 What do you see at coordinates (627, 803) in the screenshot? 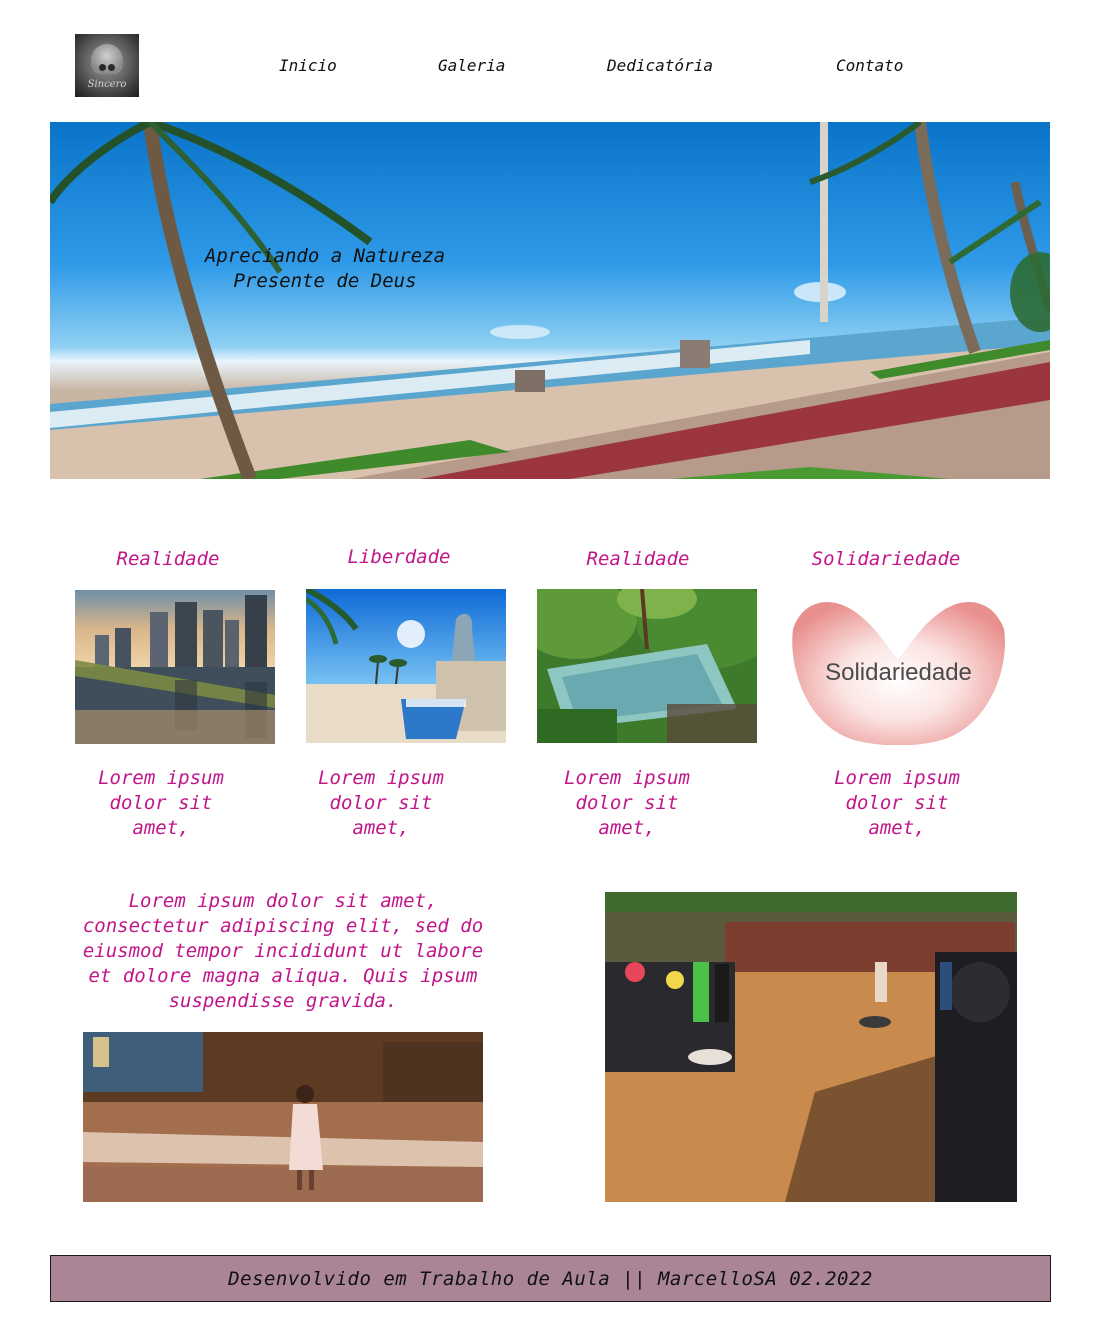
I see `card-desc-3: Lorem ipsum dolor sit amet,` at bounding box center [627, 803].